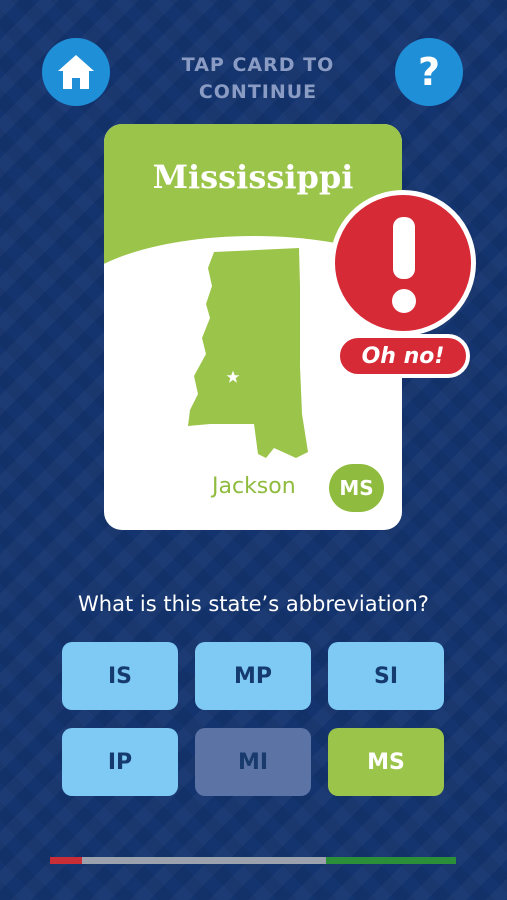  I want to click on help-button: ?, so click(429, 72).